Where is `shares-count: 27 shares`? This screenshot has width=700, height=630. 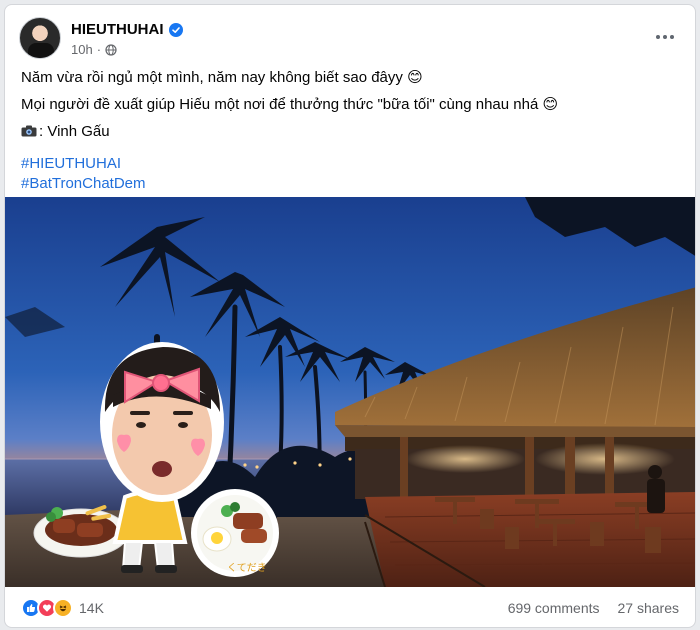
shares-count: 27 shares is located at coordinates (648, 608).